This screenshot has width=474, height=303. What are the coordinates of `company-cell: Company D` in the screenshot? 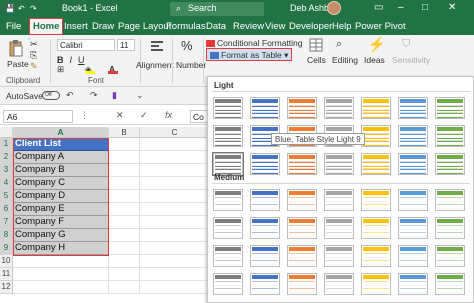 It's located at (61, 196).